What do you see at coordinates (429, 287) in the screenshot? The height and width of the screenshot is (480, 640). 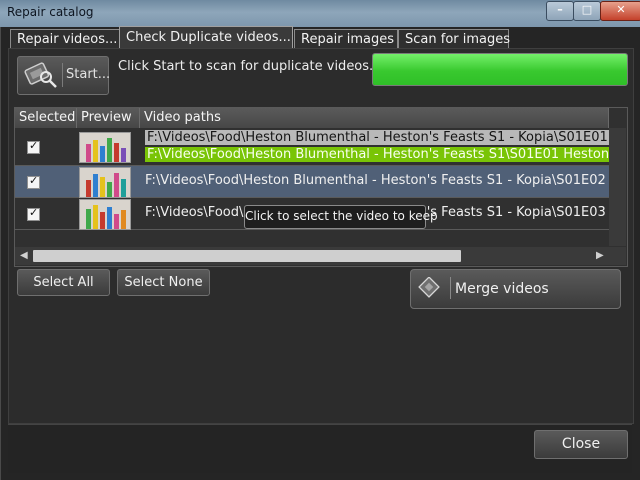 I see `merge-film-icon` at bounding box center [429, 287].